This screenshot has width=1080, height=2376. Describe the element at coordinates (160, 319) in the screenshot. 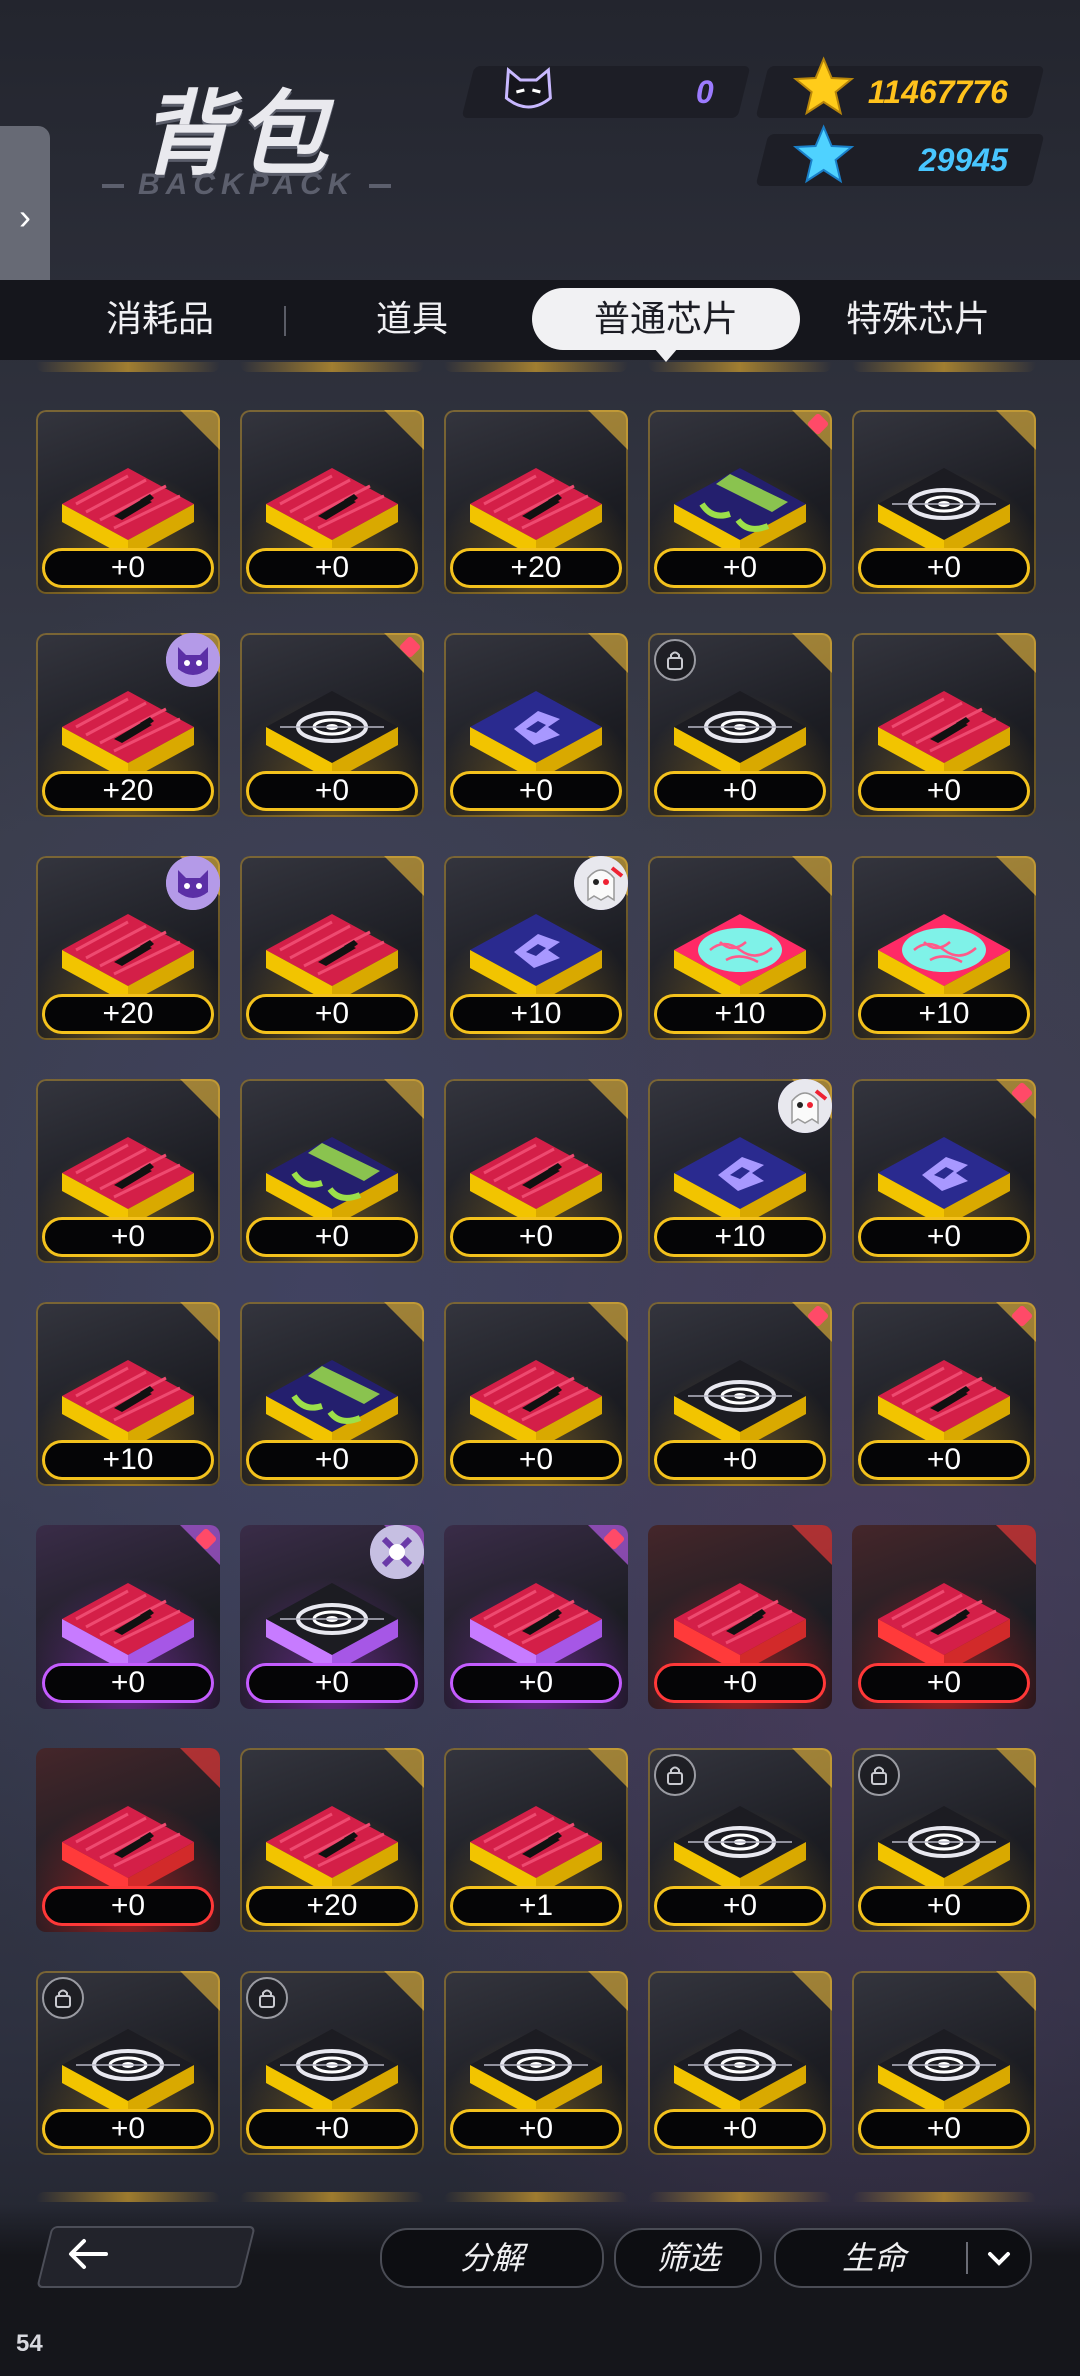

I see `tab-consumables: 消耗品` at that location.